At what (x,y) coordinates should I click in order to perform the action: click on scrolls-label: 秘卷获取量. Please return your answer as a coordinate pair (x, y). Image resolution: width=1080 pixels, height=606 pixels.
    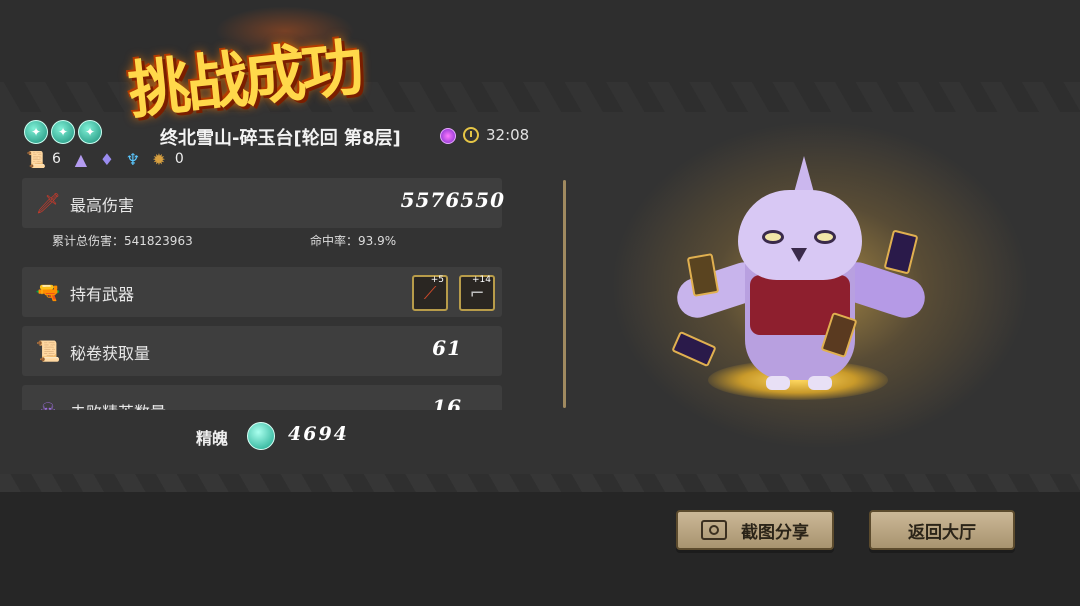
    Looking at the image, I should click on (110, 353).